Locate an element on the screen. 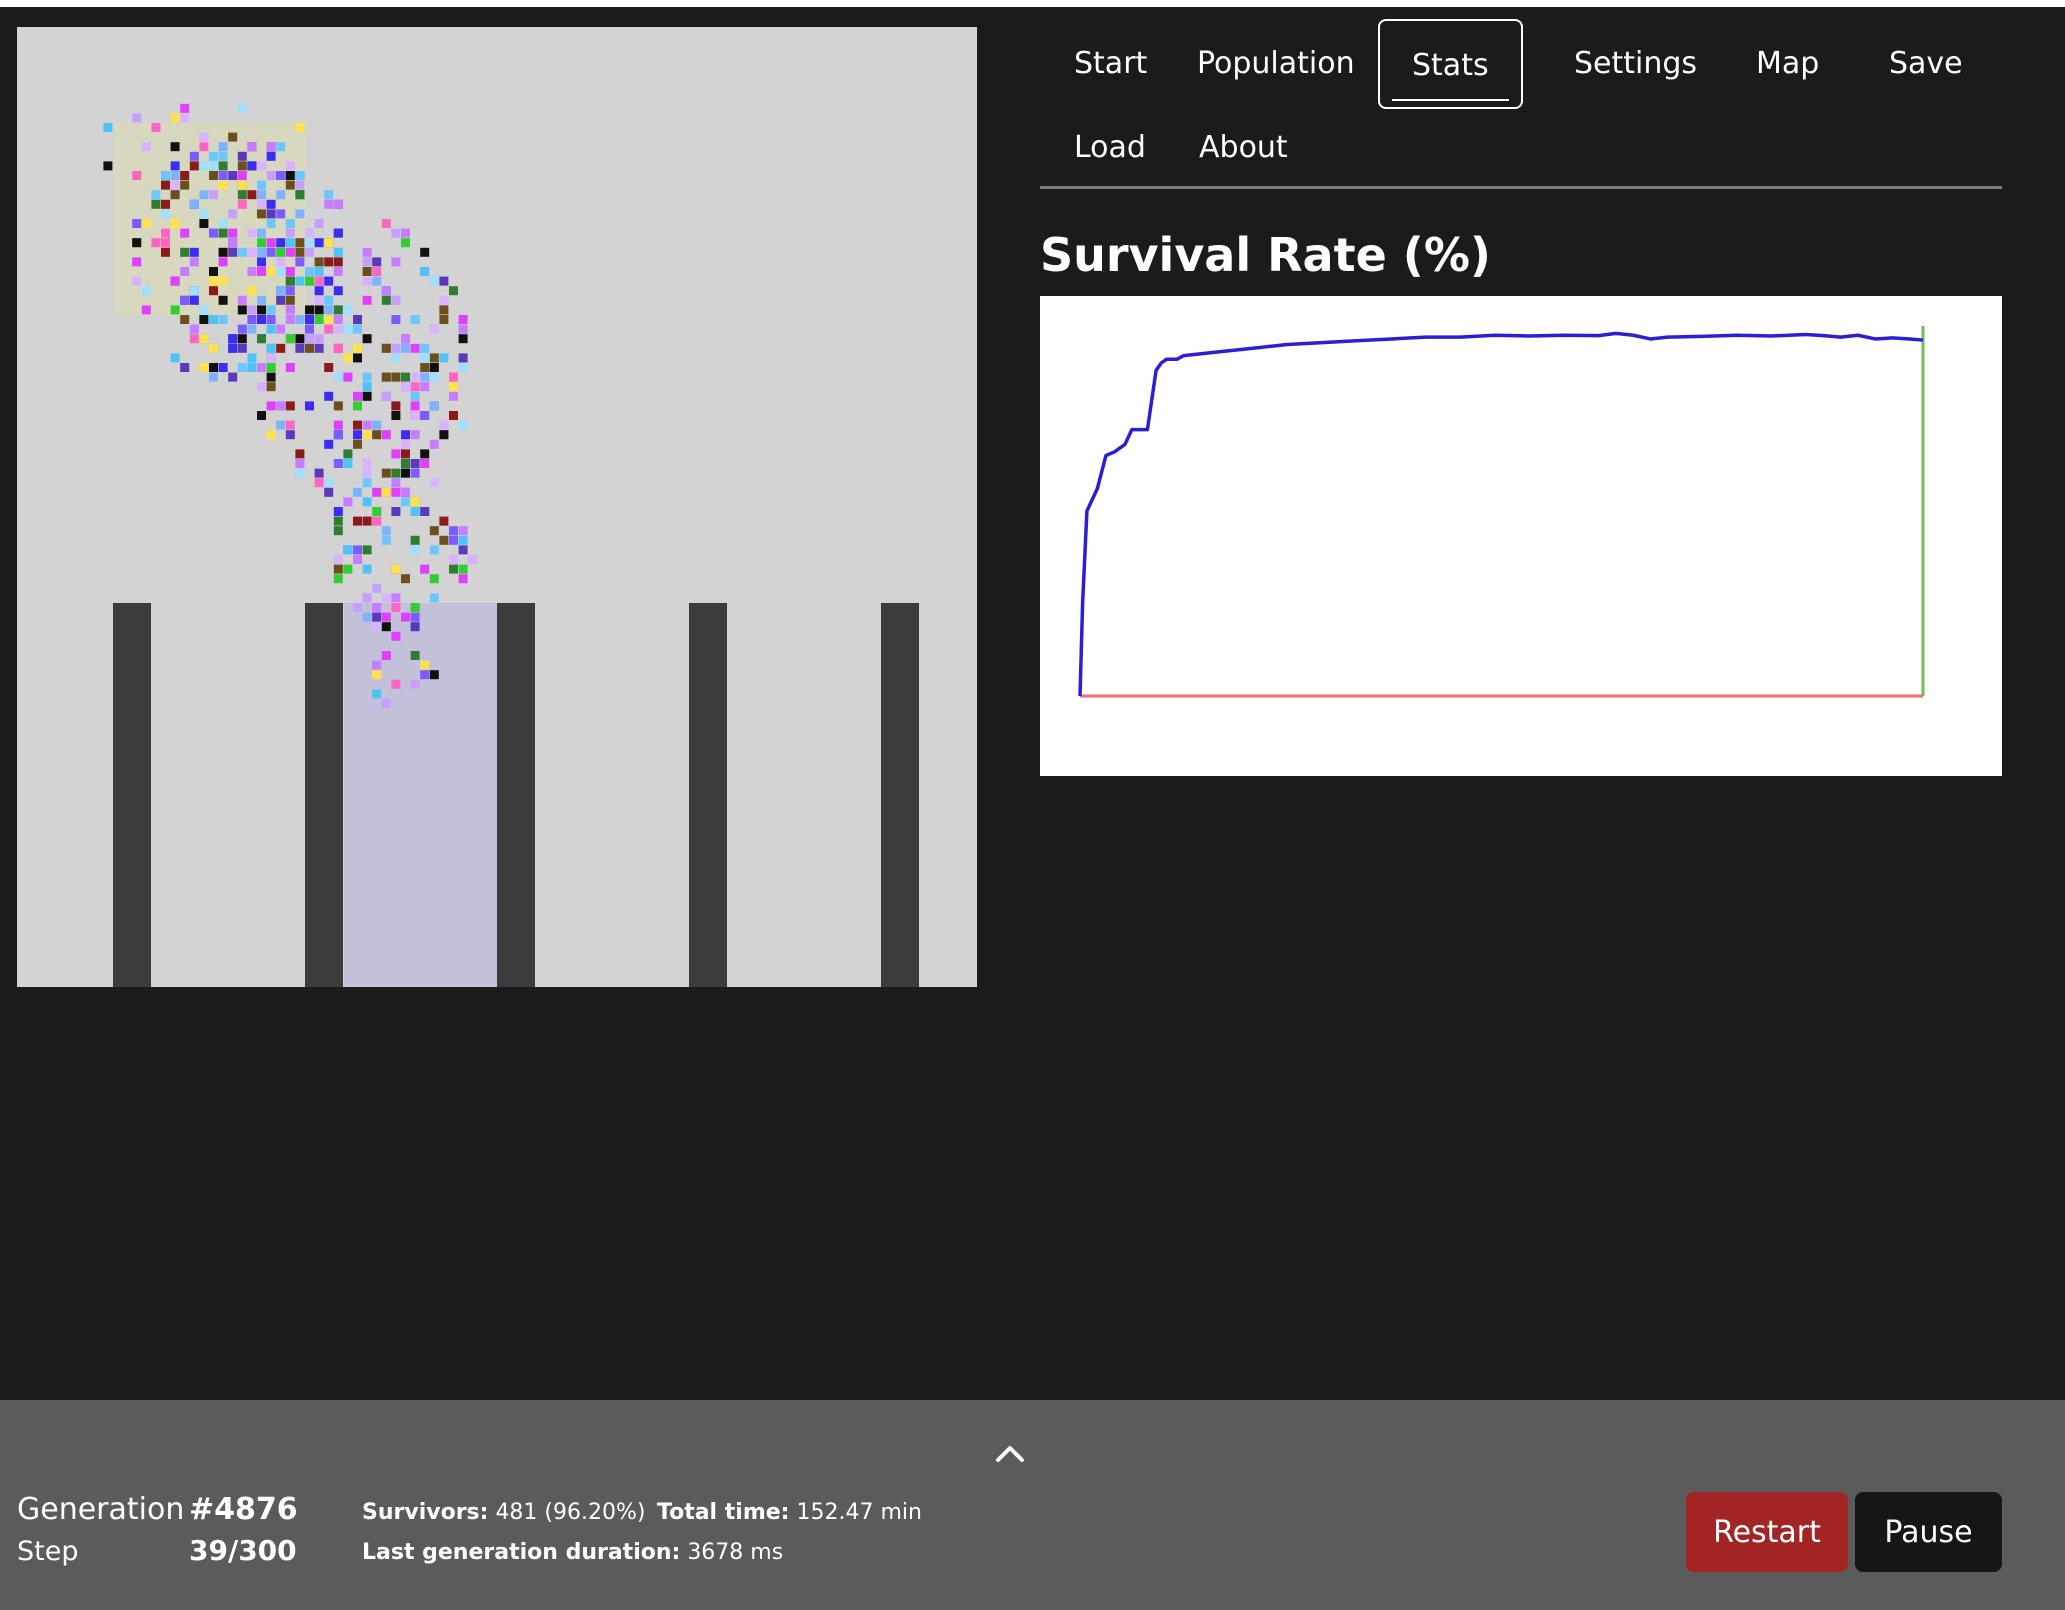 Image resolution: width=2065 pixels, height=1610 pixels. tab-save: Save is located at coordinates (1926, 64).